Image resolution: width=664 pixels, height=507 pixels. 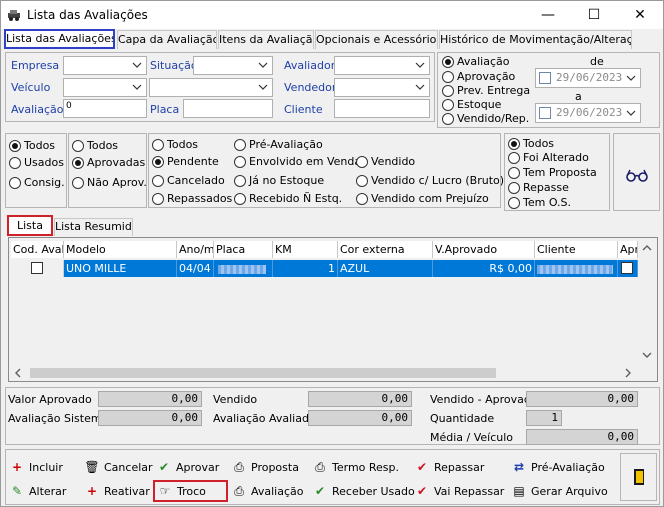 I want to click on radio-consig: Consig., so click(x=37, y=182).